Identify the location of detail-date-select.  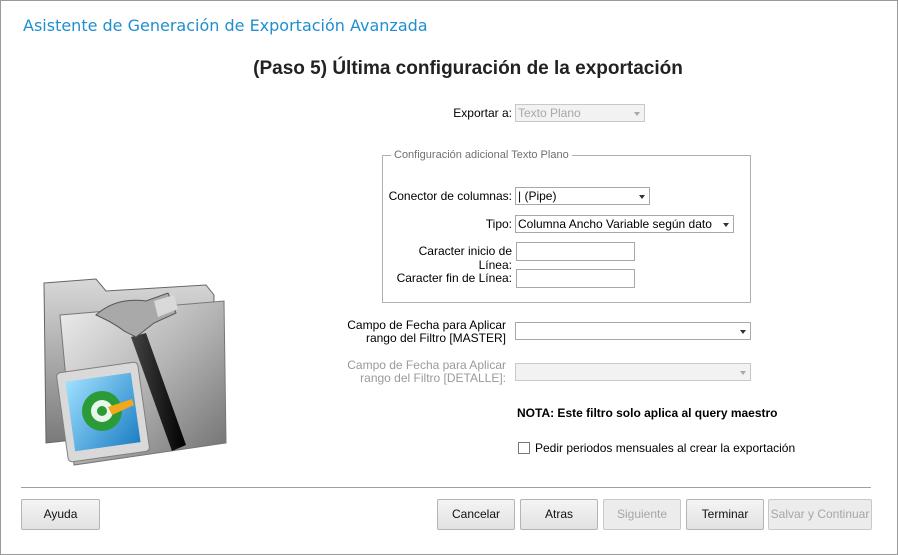
(633, 372).